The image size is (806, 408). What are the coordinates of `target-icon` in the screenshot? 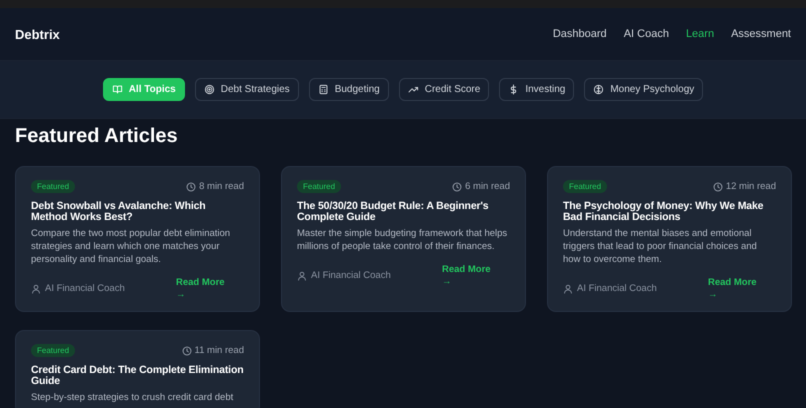 It's located at (209, 89).